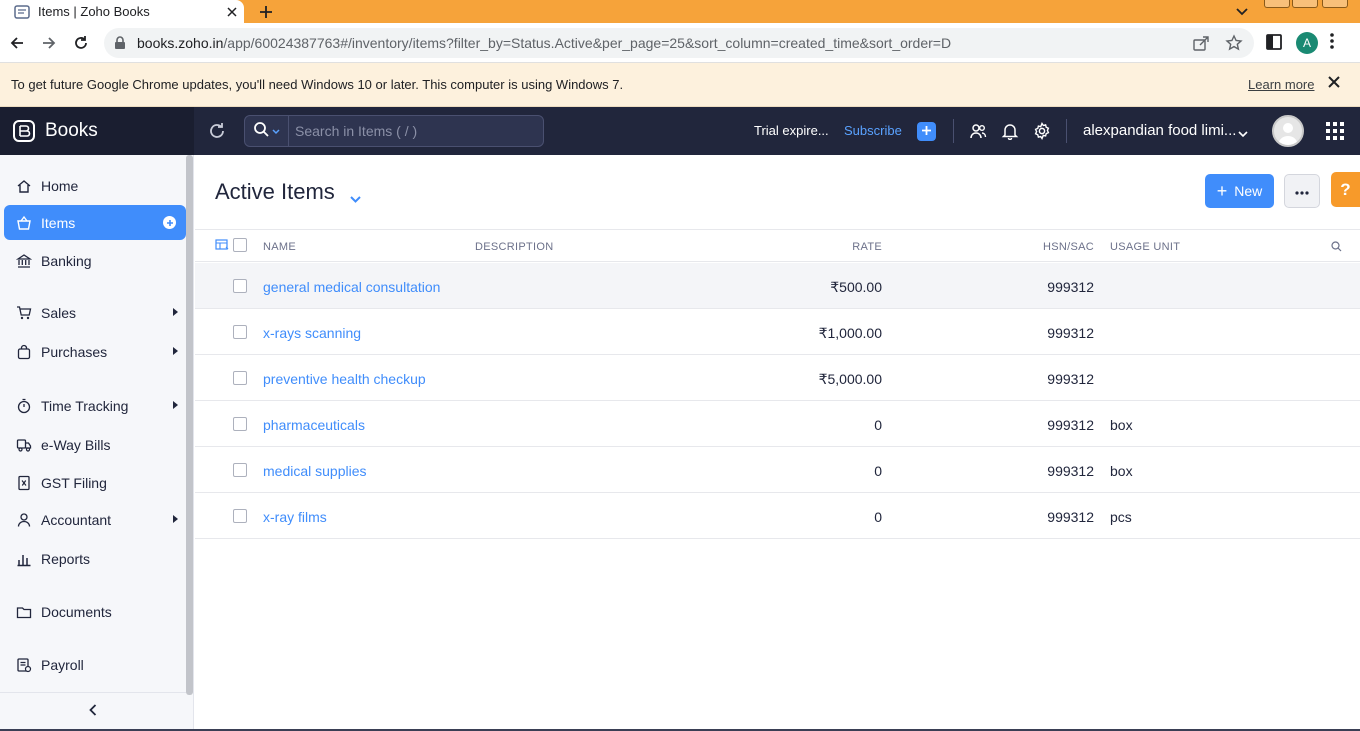  What do you see at coordinates (1335, 4) in the screenshot?
I see `close-window-icon` at bounding box center [1335, 4].